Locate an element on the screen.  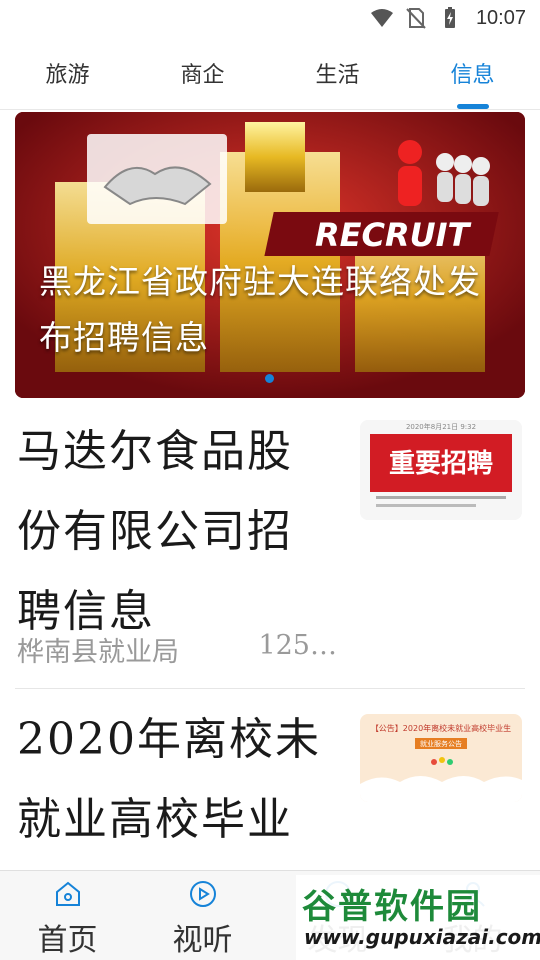
watermark-title: 谷普软件园 is located at coordinates (392, 907).